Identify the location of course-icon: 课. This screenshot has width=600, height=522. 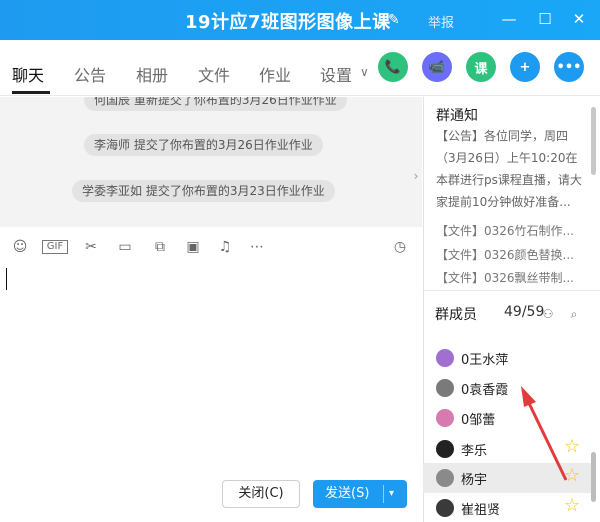
(481, 67).